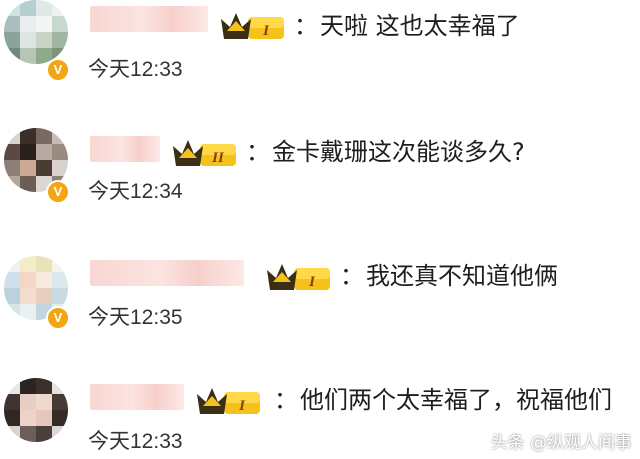  What do you see at coordinates (420, 26) in the screenshot?
I see `comment-text: 天啦 这也太幸福了` at bounding box center [420, 26].